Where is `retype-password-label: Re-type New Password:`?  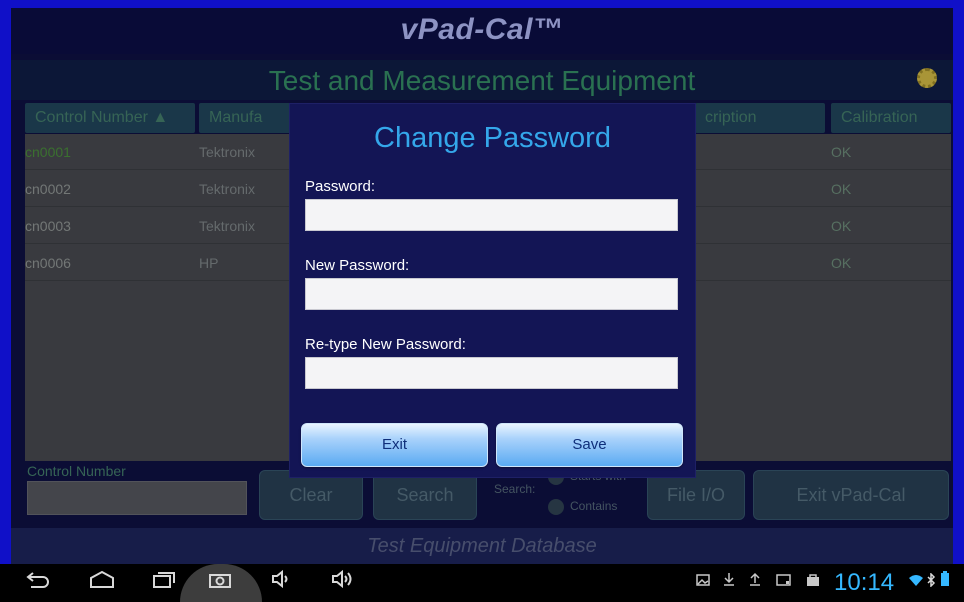 retype-password-label: Re-type New Password: is located at coordinates (385, 344).